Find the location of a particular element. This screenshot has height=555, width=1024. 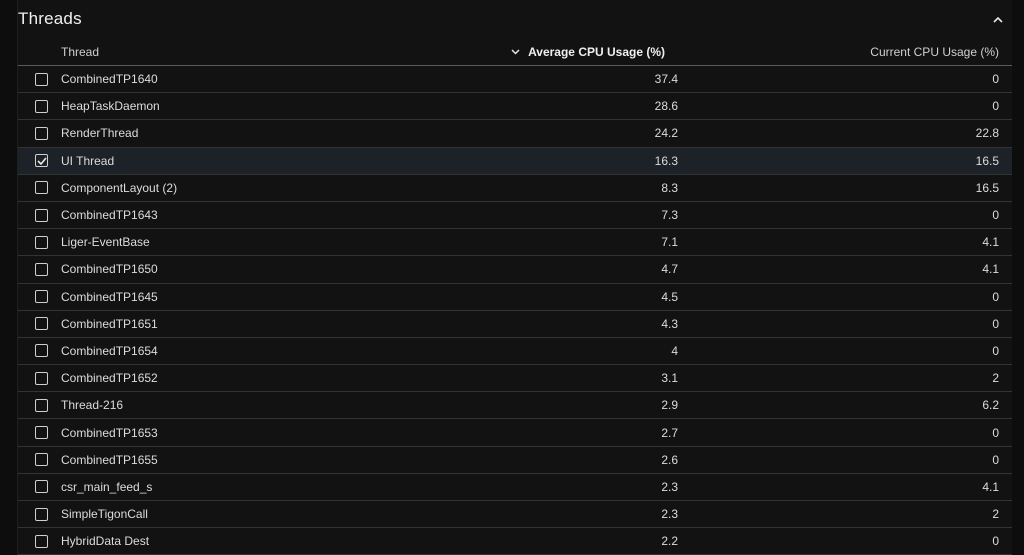

thread-name: CombinedTP1643 is located at coordinates (109, 215).